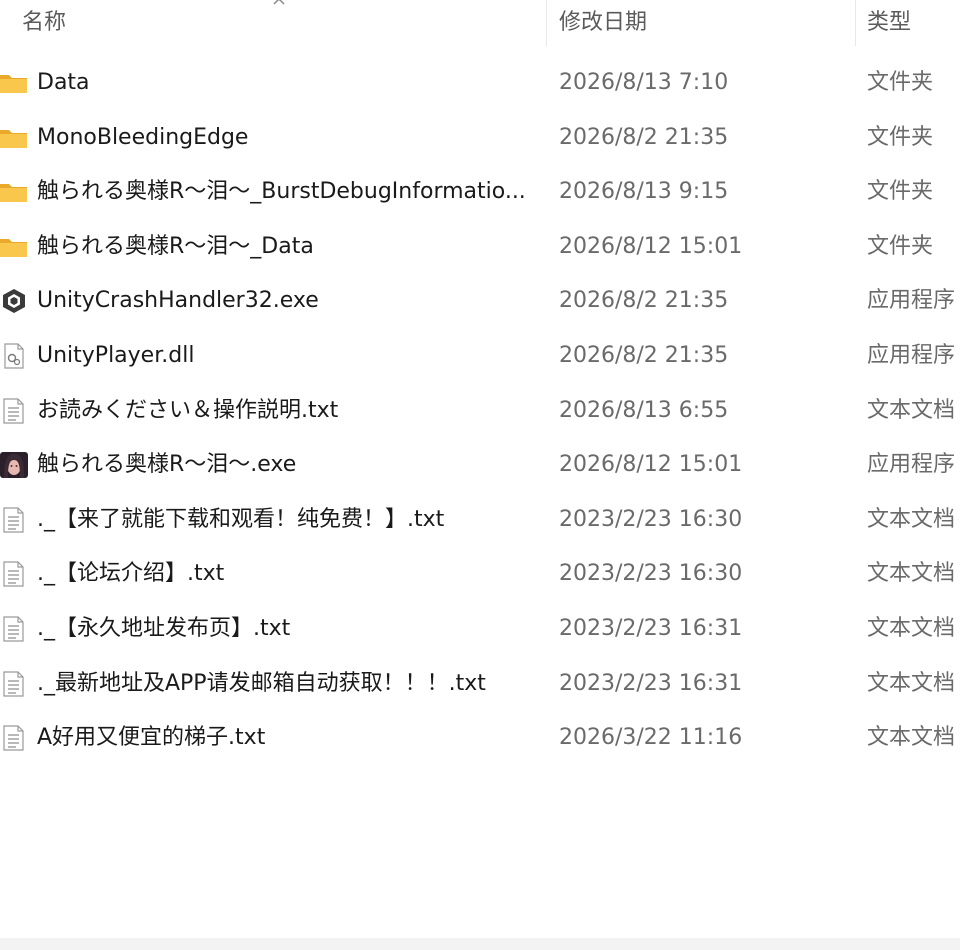 This screenshot has width=960, height=950. I want to click on dll-file-icon, so click(14, 356).